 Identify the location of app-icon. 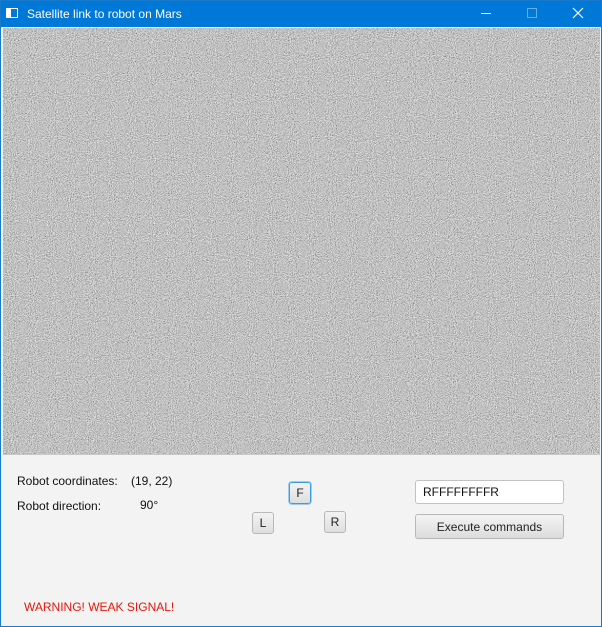
(12, 13).